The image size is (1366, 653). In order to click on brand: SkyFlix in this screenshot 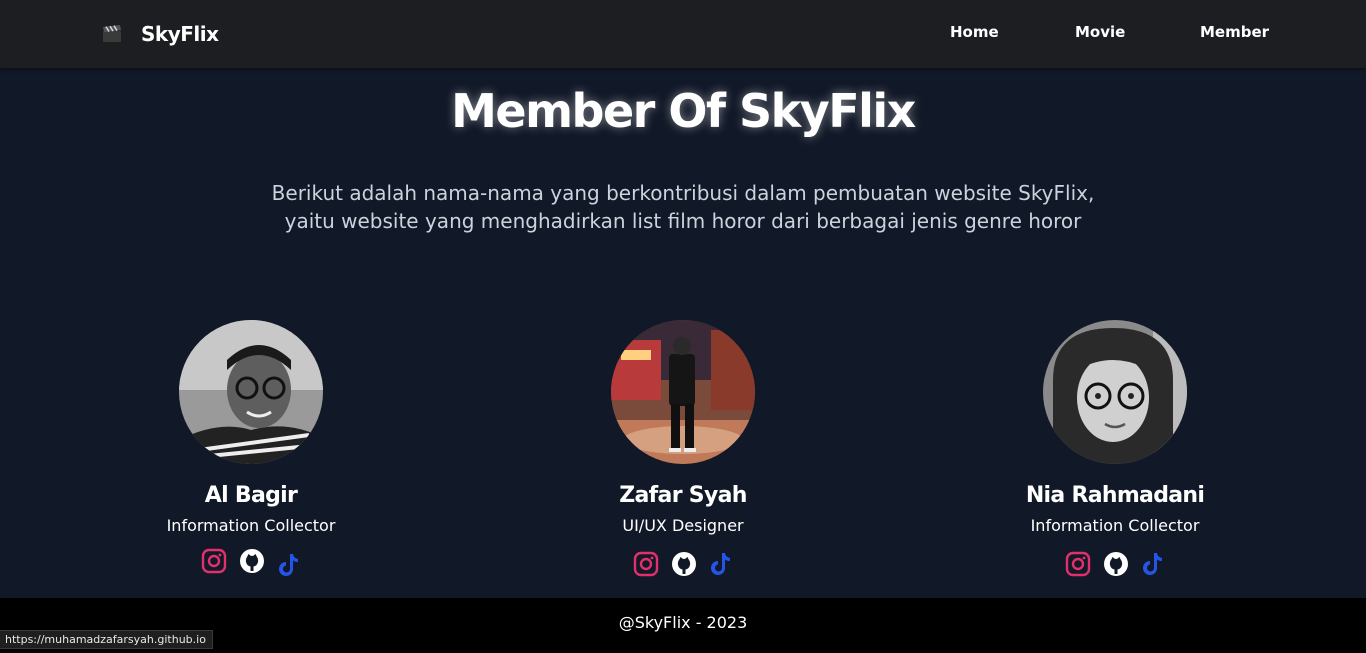, I will do `click(160, 34)`.